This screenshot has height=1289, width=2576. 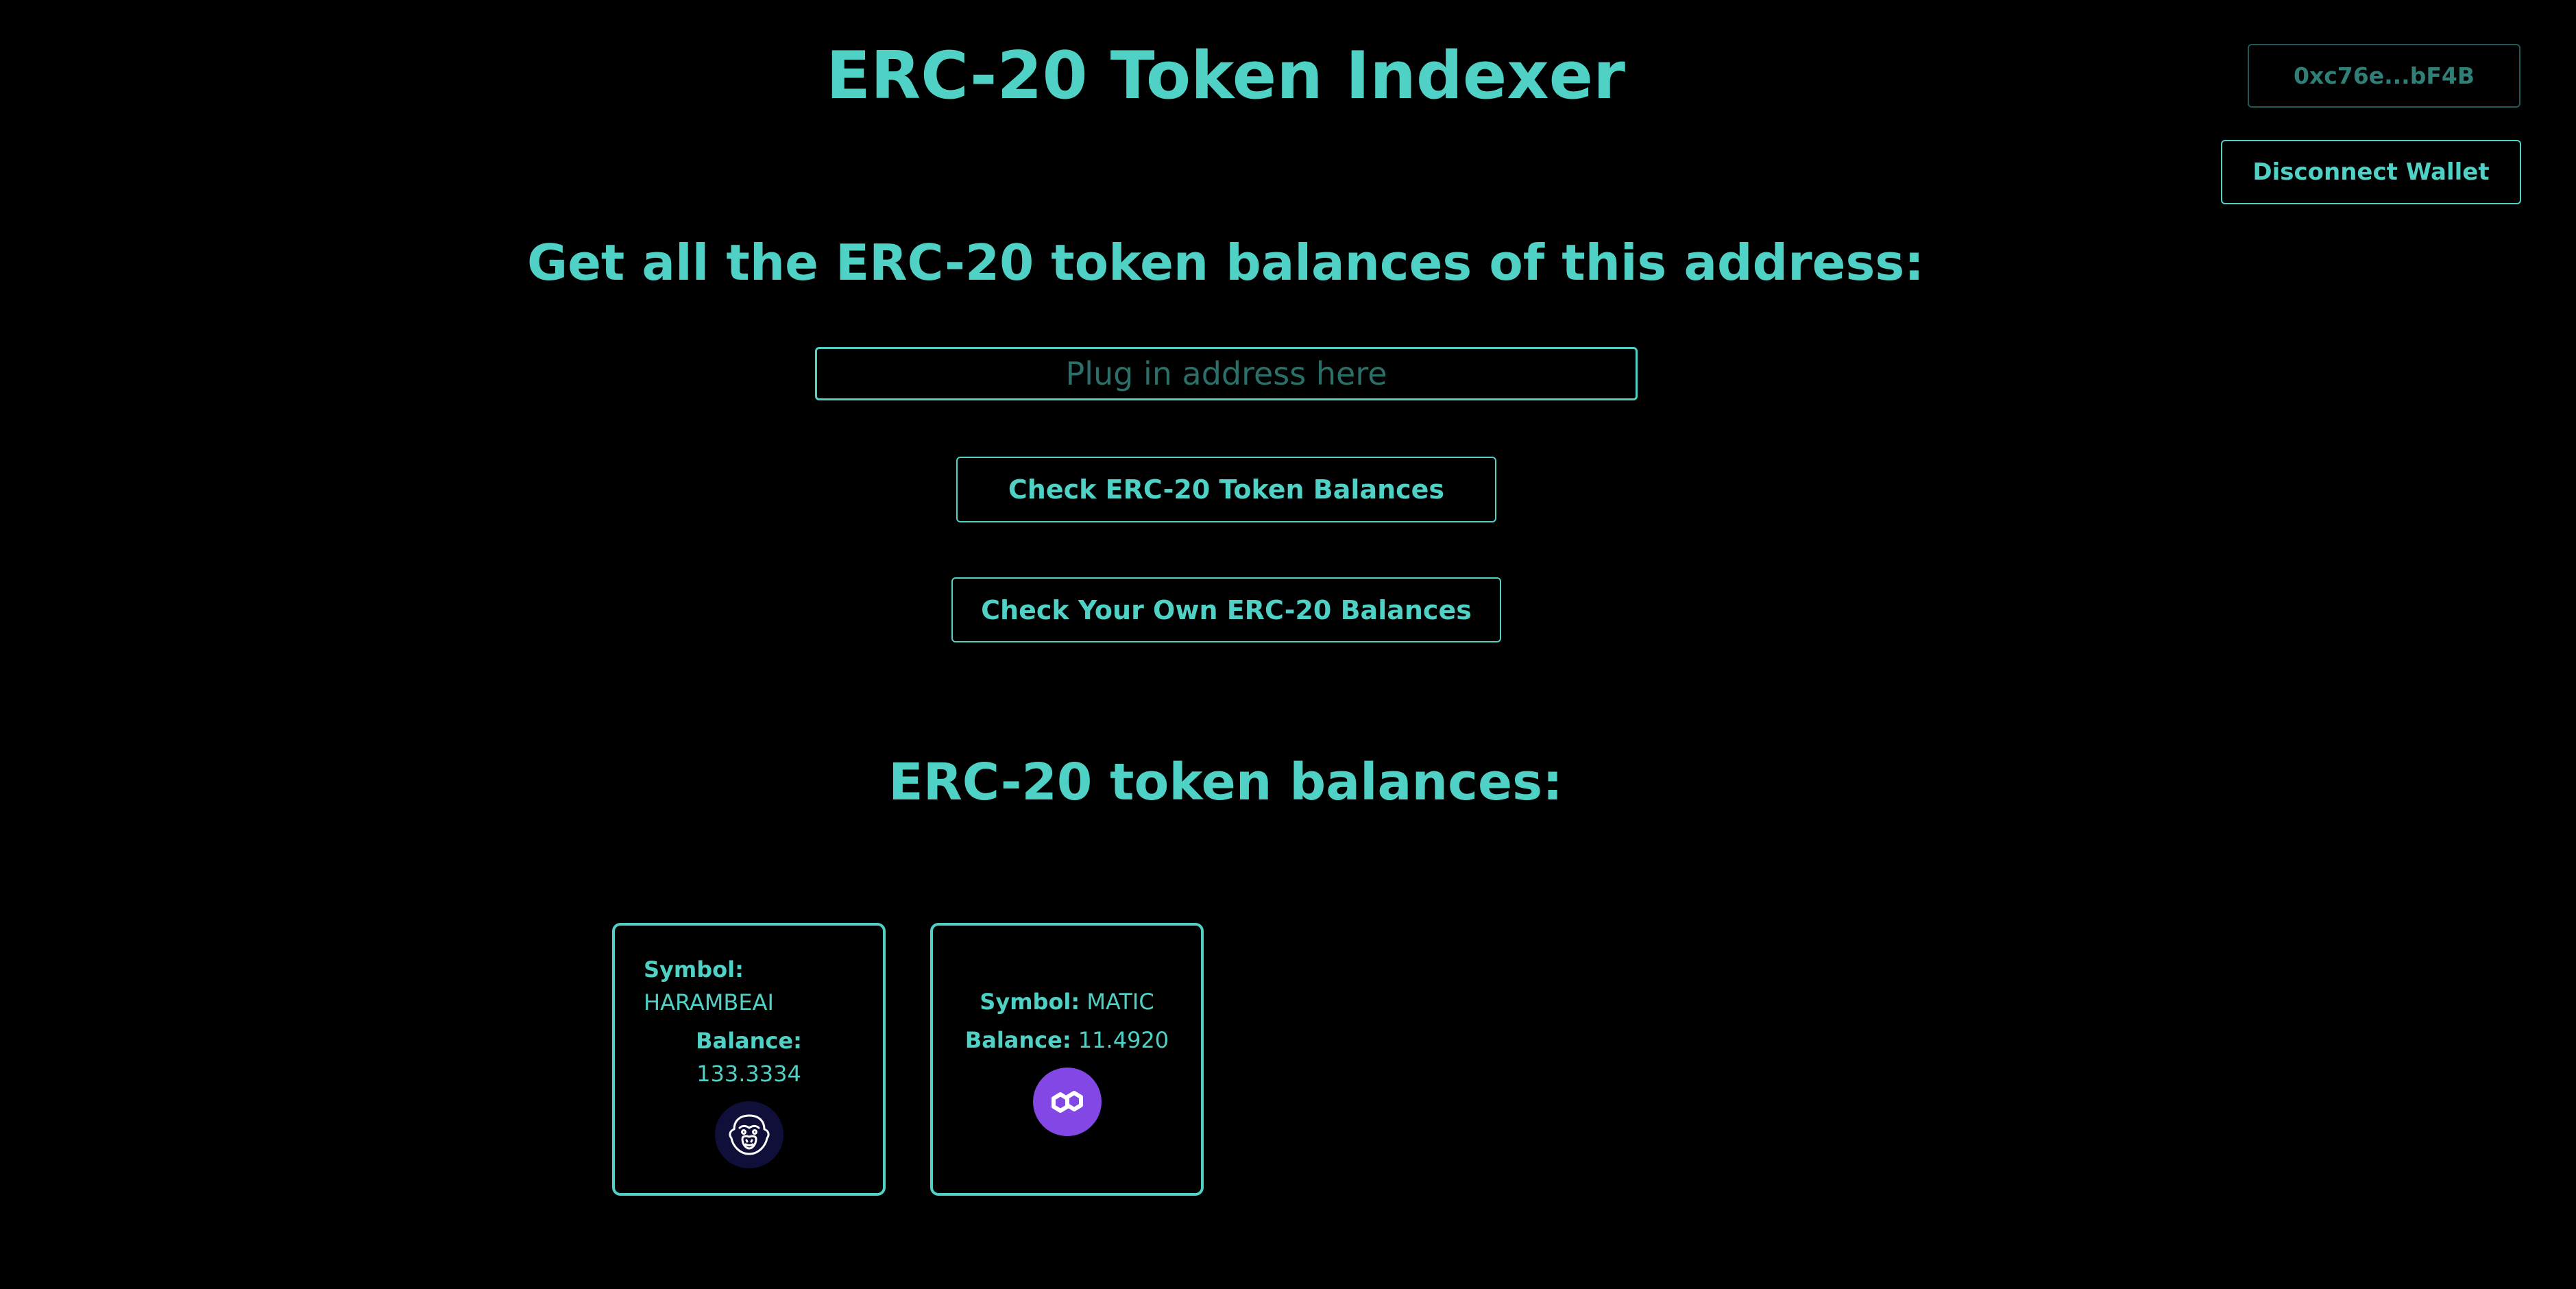 I want to click on token-balance: Balance: 133.3334, so click(x=749, y=1057).